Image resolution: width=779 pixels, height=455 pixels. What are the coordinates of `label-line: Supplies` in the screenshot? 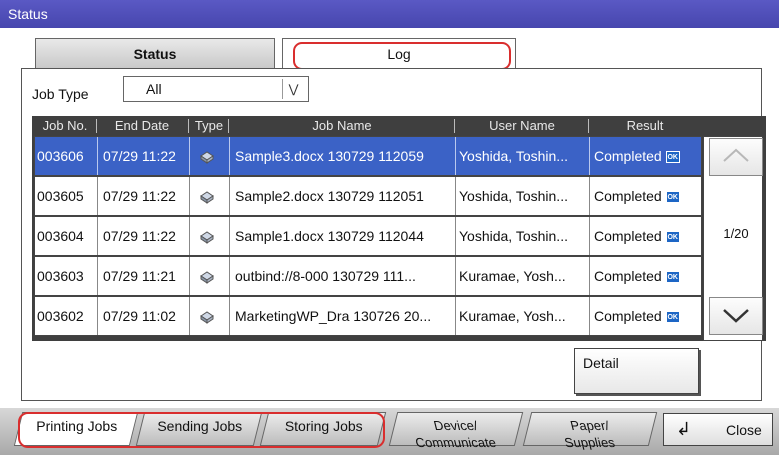 It's located at (589, 442).